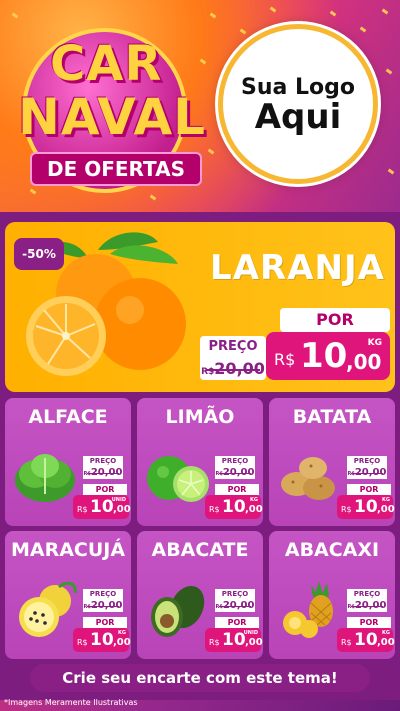  I want to click on product-card: ABACAXI PREÇO R$20,00 POR R$10,00KG, so click(332, 595).